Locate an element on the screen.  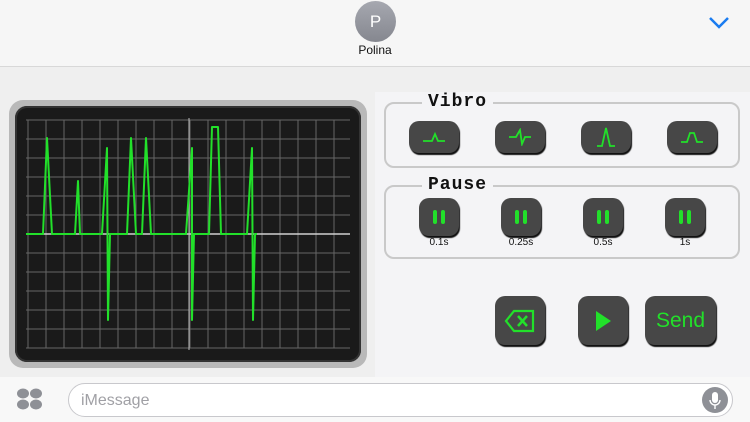
vibro-double-icon is located at coordinates (520, 137).